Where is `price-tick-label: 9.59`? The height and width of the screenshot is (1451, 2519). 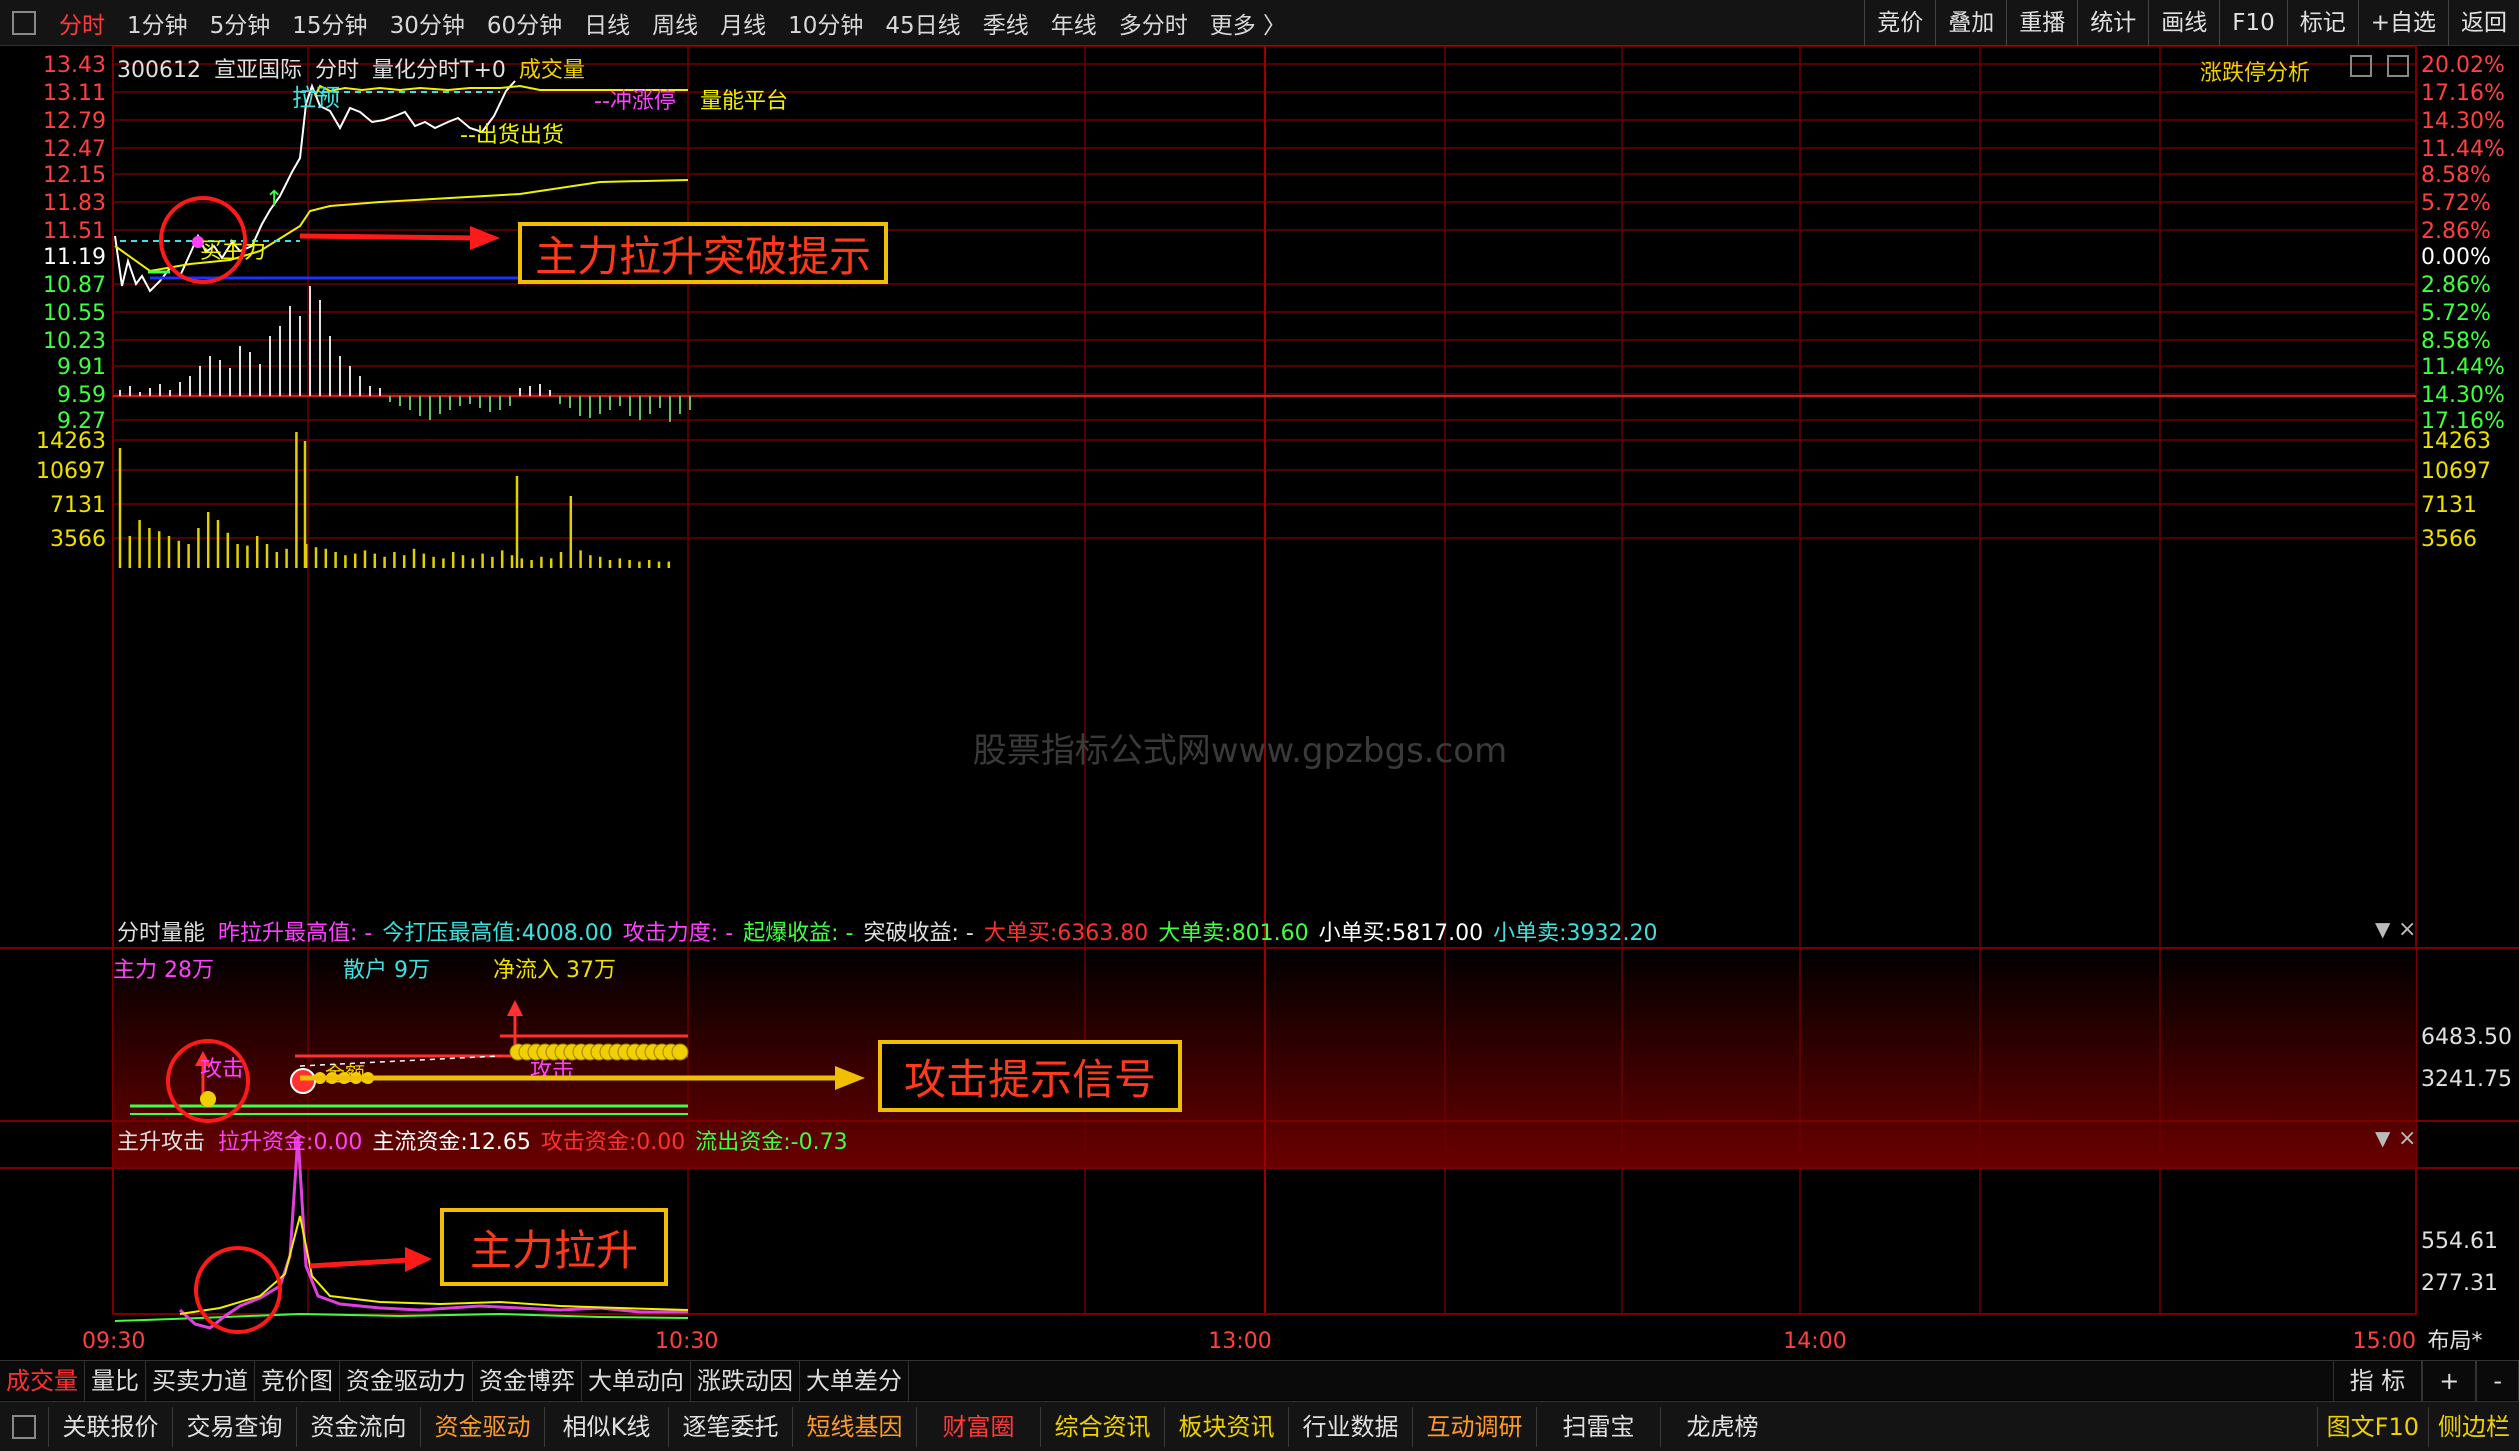
price-tick-label: 9.59 is located at coordinates (81, 395).